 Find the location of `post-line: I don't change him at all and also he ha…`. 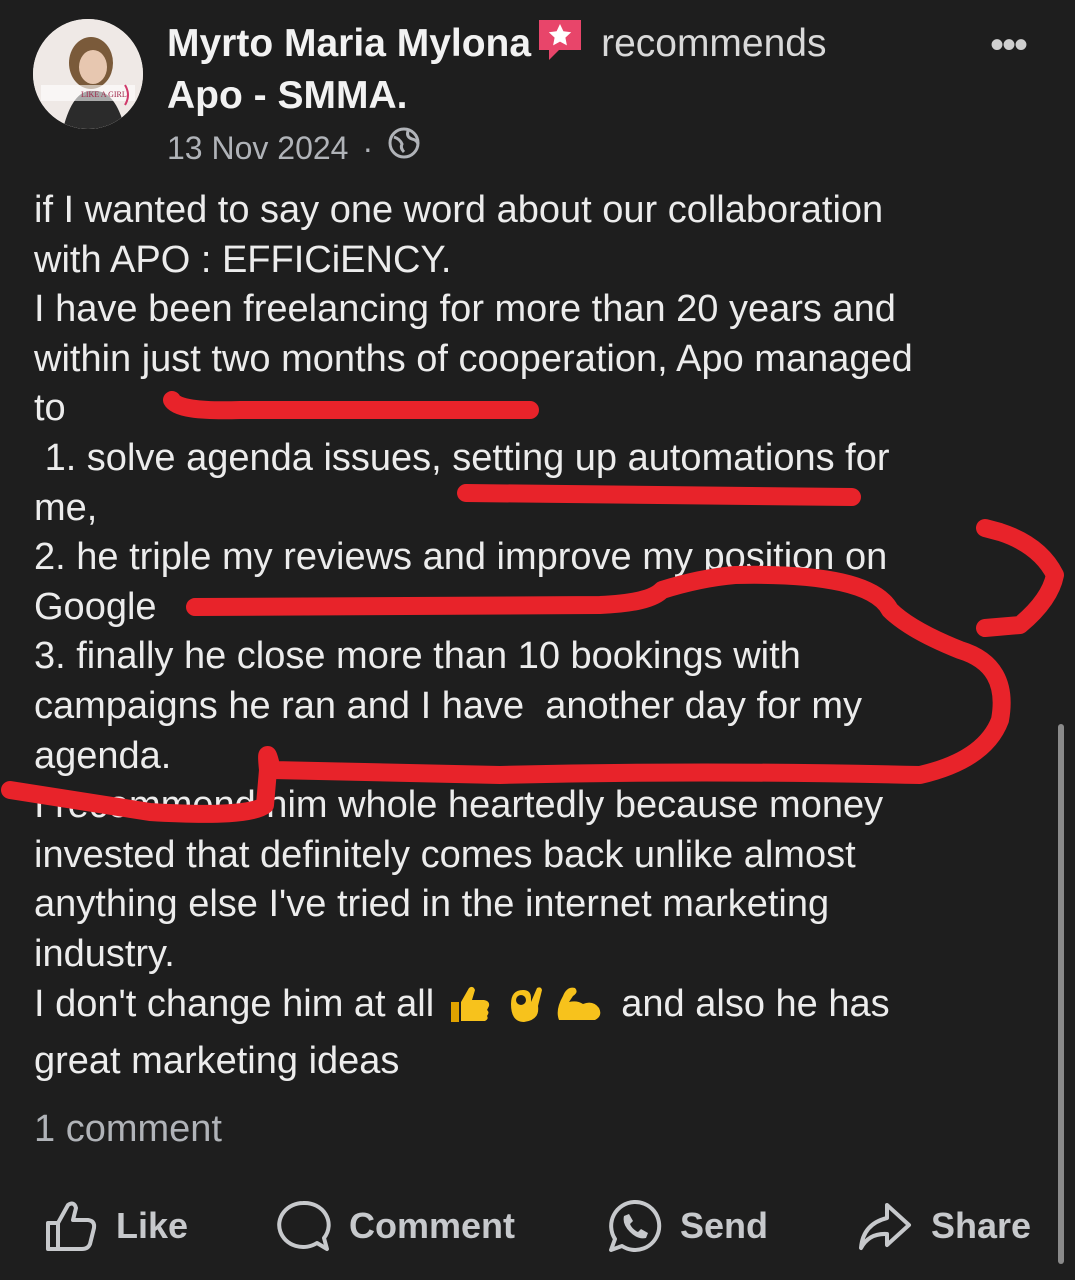

post-line: I don't change him at all and also he ha… is located at coordinates (539, 1009).